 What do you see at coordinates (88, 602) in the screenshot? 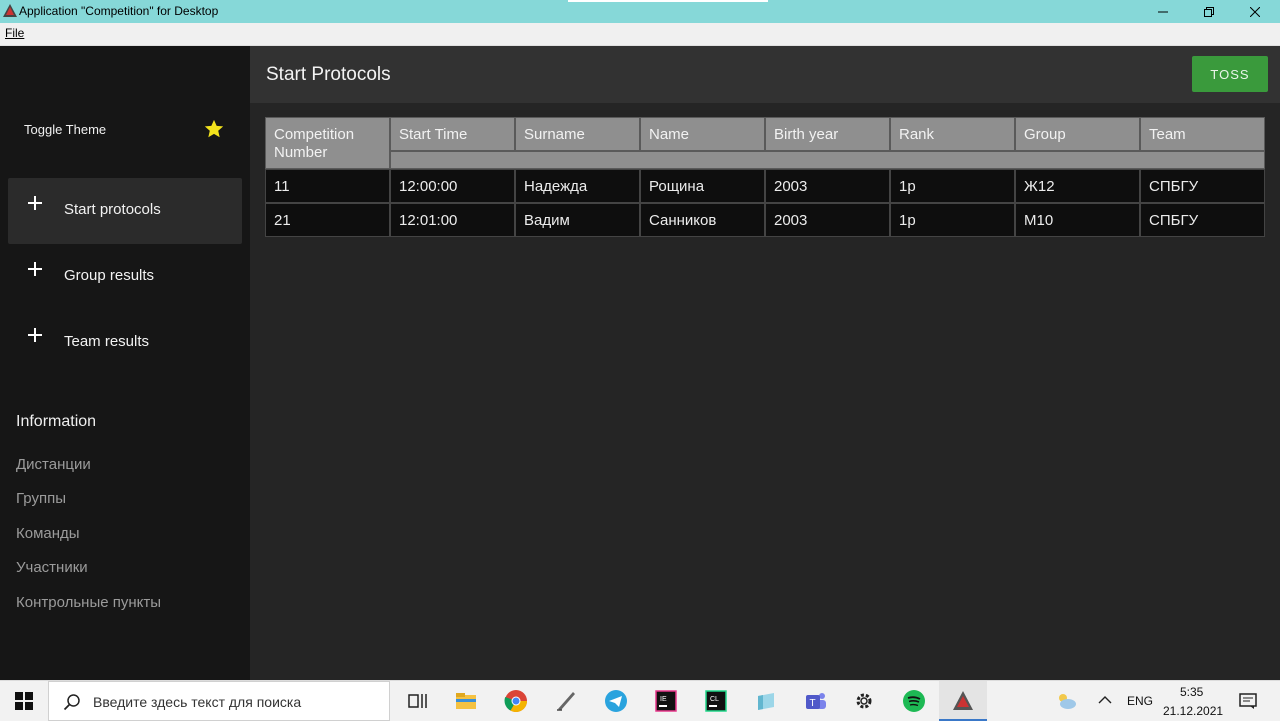
I see `info-link-checkpoints: Контрольные пункты` at bounding box center [88, 602].